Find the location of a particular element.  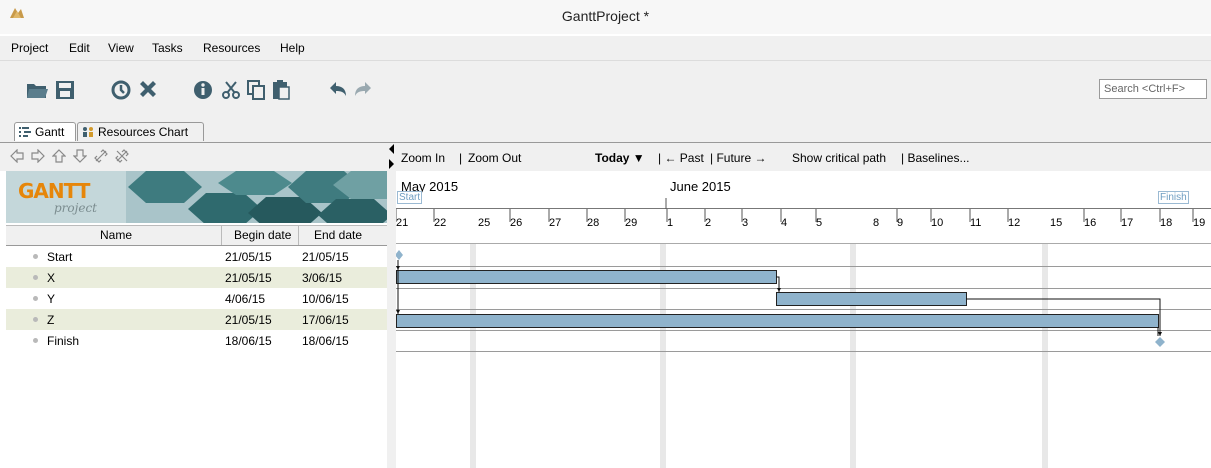

open-folder-icon is located at coordinates (37, 90).